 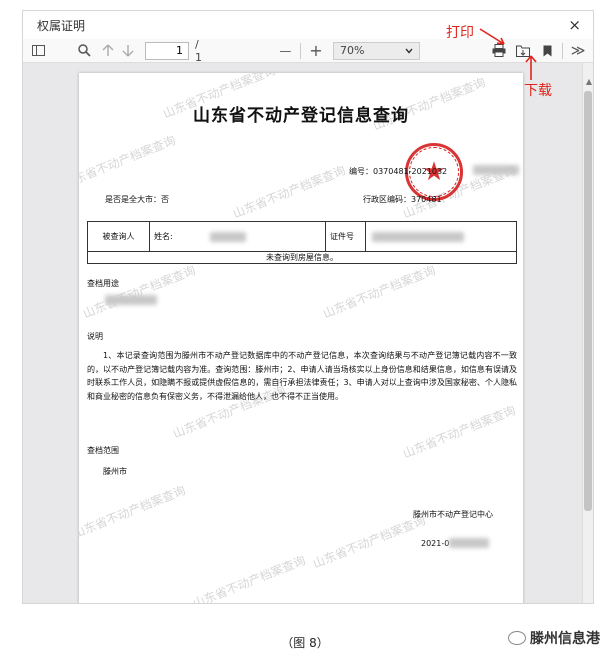 What do you see at coordinates (565, 639) in the screenshot?
I see `brand-name: 滕州信息港` at bounding box center [565, 639].